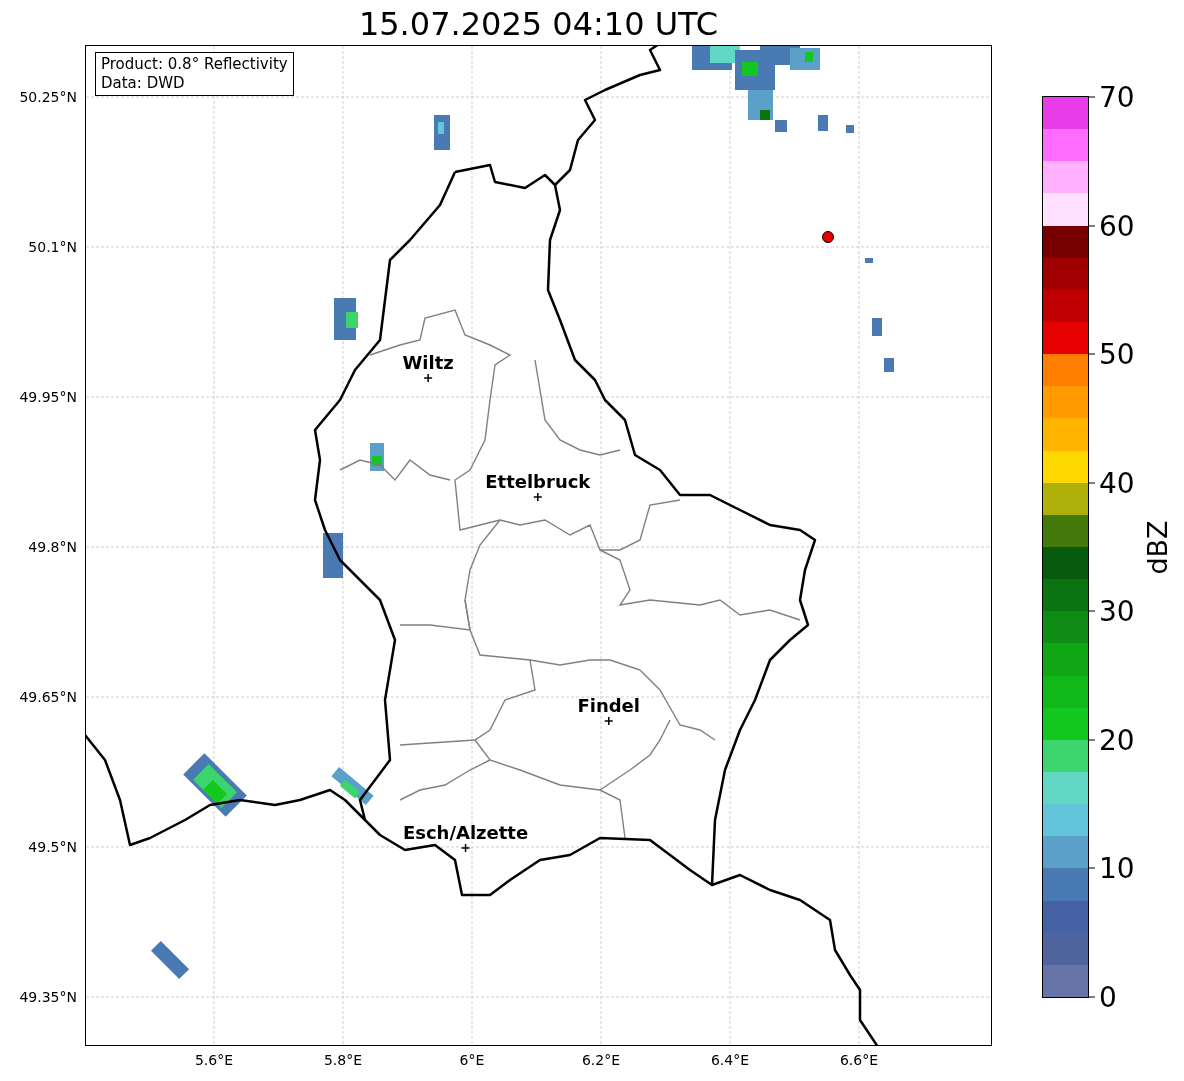 The image size is (1184, 1081). I want to click on colorbar-tick-label: 30, so click(1117, 611).